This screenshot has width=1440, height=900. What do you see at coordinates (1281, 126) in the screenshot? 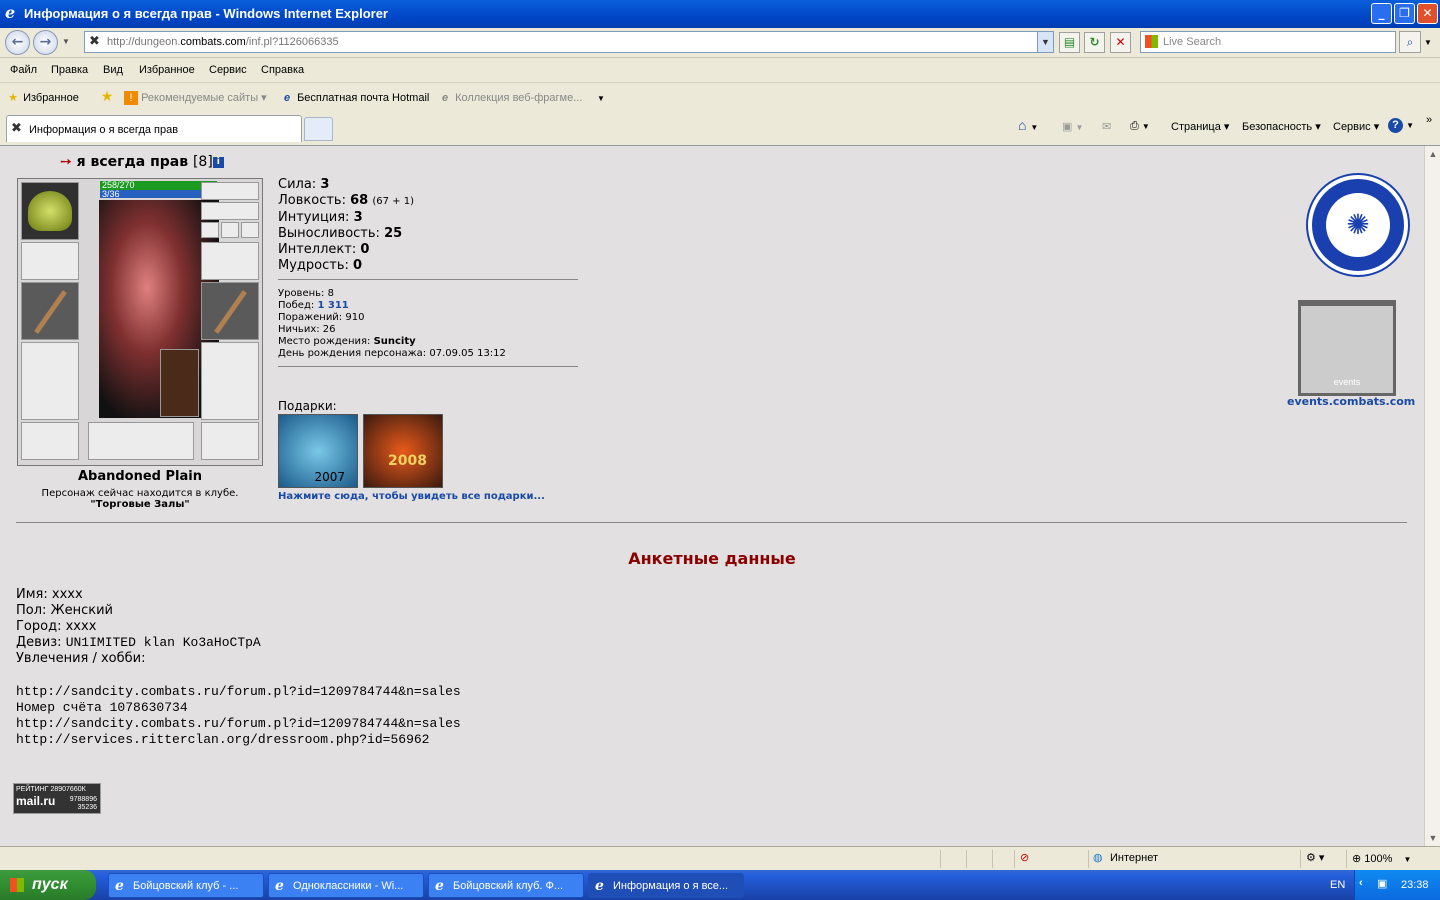
I see `security-menu: Безопасность ▾` at bounding box center [1281, 126].